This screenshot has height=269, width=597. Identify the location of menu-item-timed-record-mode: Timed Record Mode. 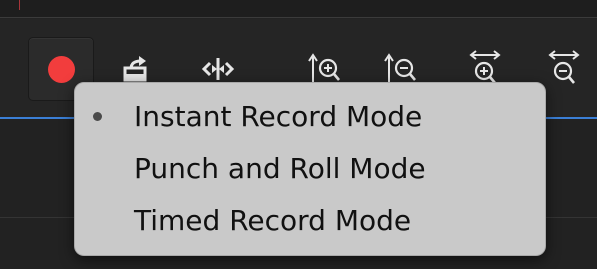
(311, 220).